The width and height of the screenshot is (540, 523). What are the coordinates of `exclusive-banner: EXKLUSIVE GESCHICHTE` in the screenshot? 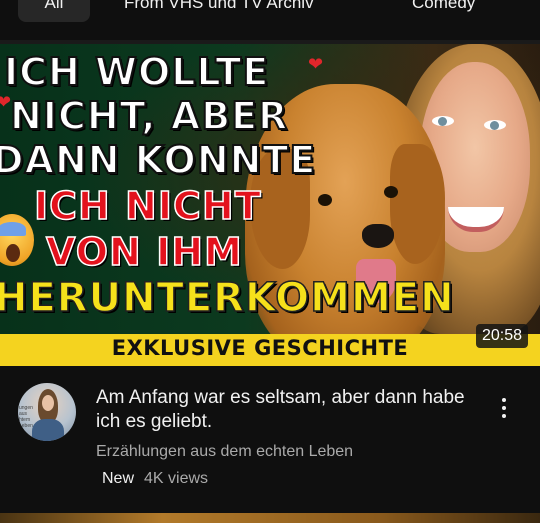 It's located at (270, 350).